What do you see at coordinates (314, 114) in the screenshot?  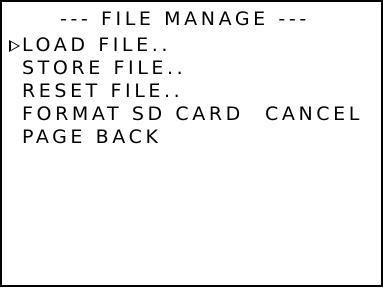 I see `format-cancel-option: CANCEL` at bounding box center [314, 114].